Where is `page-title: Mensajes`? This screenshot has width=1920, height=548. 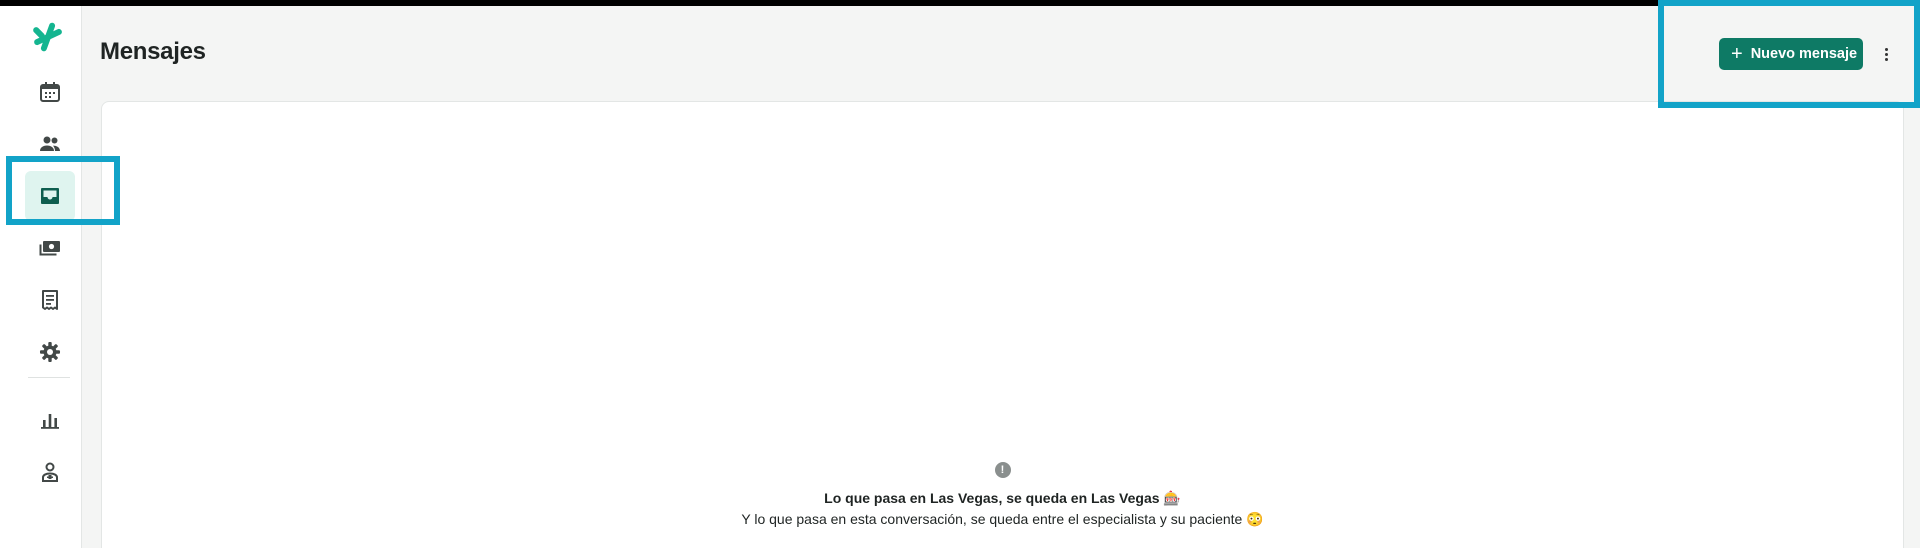 page-title: Mensajes is located at coordinates (153, 51).